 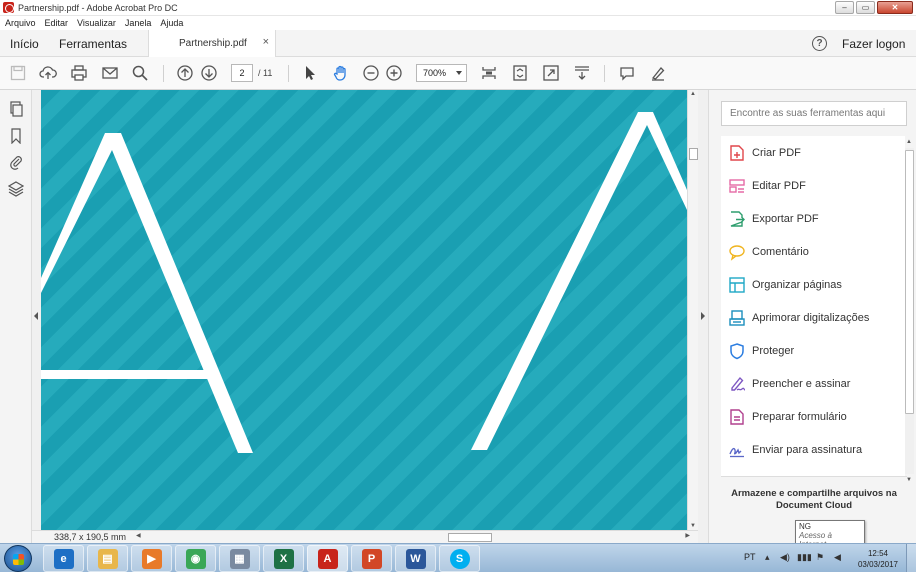 I want to click on action-center-icon: ⚑, so click(x=820, y=557).